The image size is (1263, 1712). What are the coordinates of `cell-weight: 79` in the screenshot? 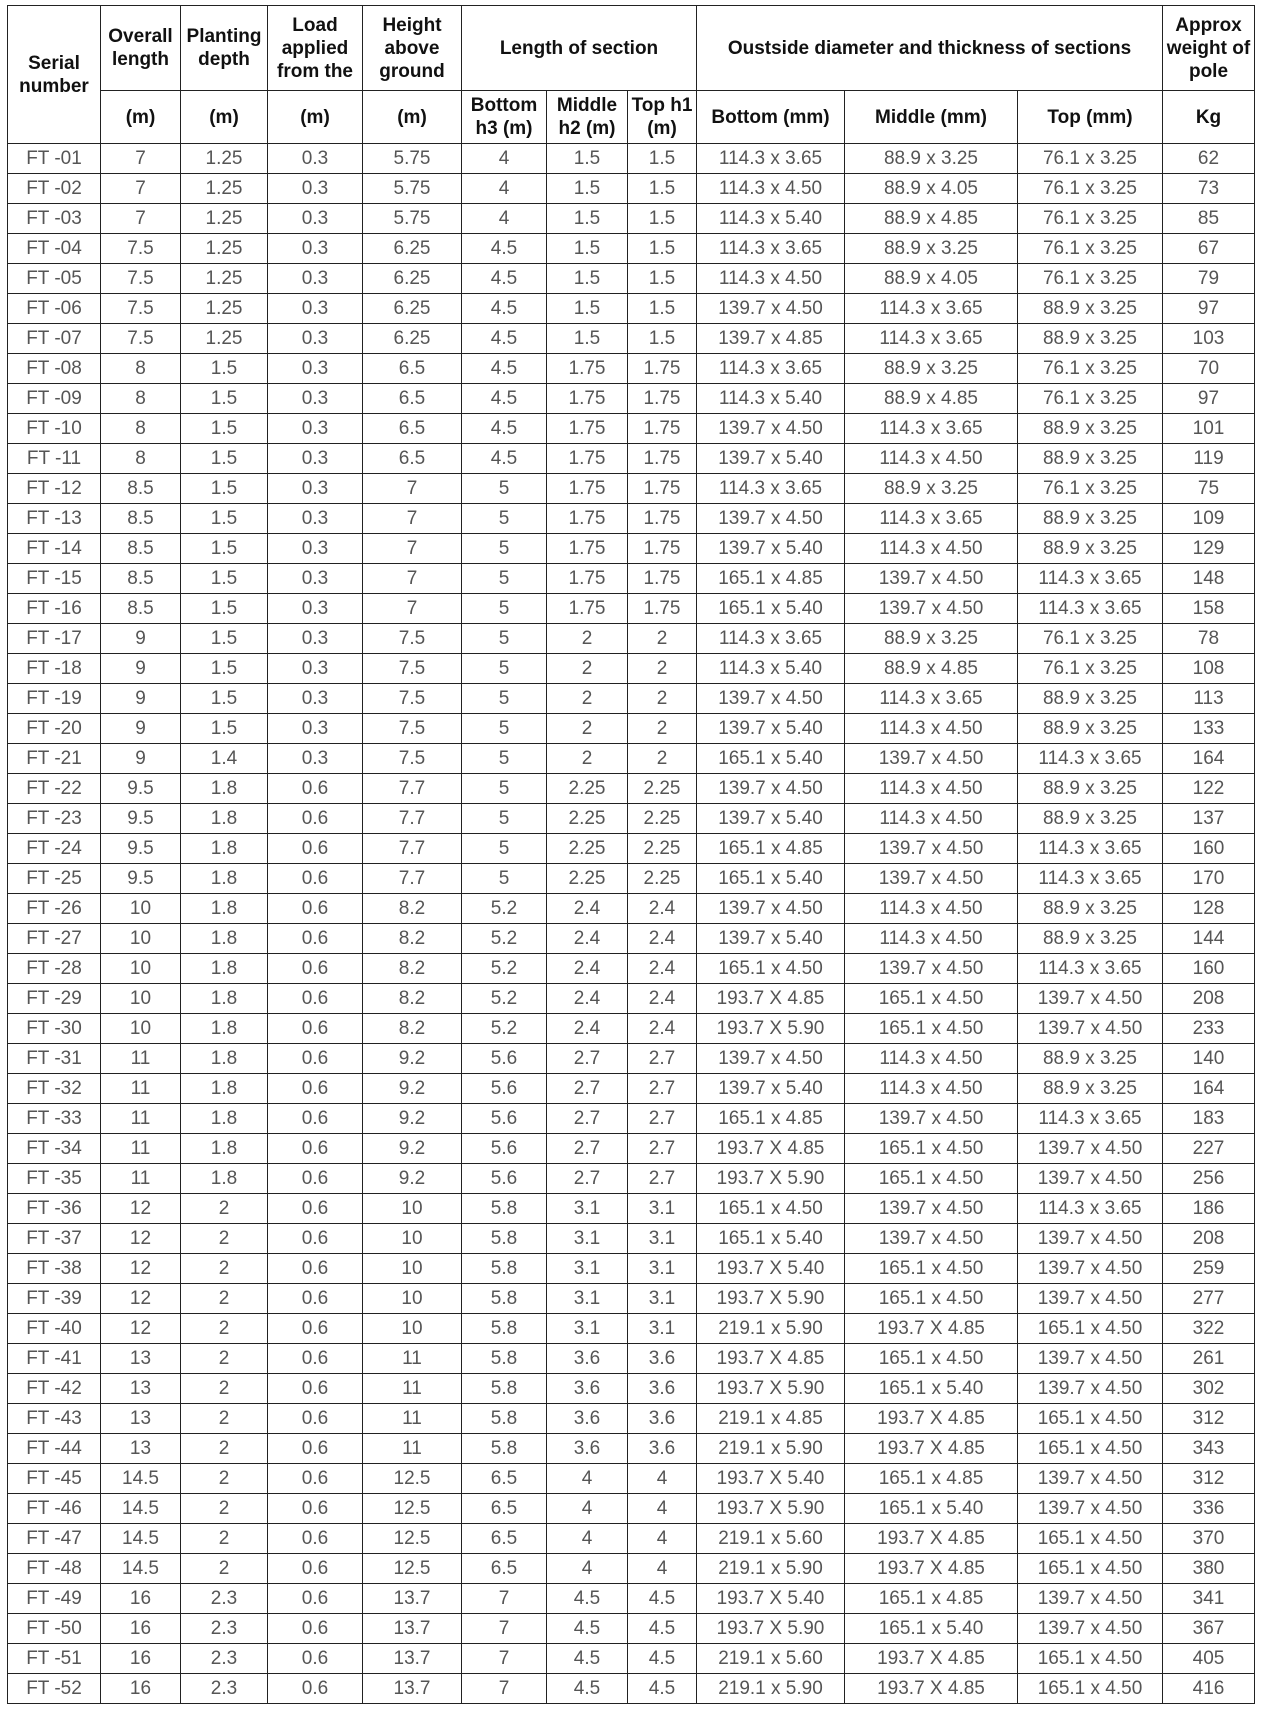 It's located at (1208, 278).